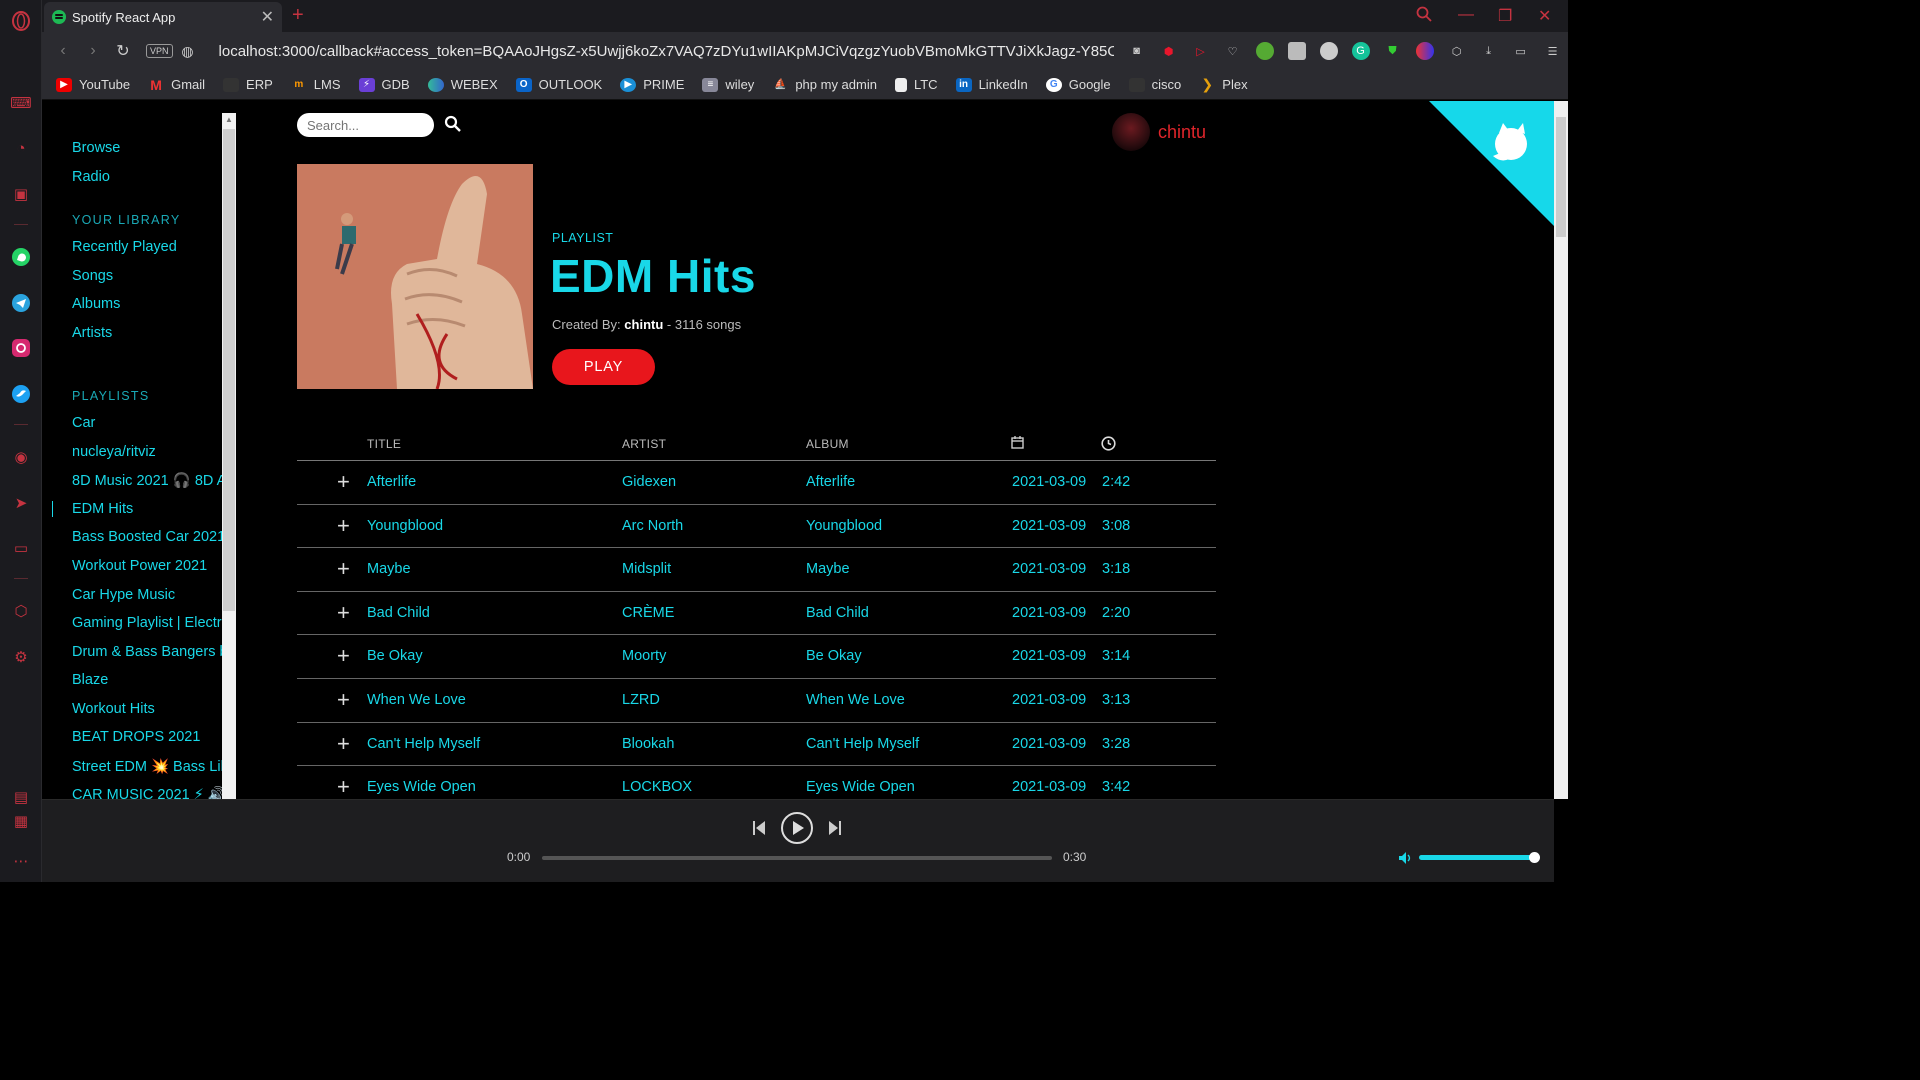 The height and width of the screenshot is (1080, 1920). I want to click on nav-browse: Browse, so click(96, 148).